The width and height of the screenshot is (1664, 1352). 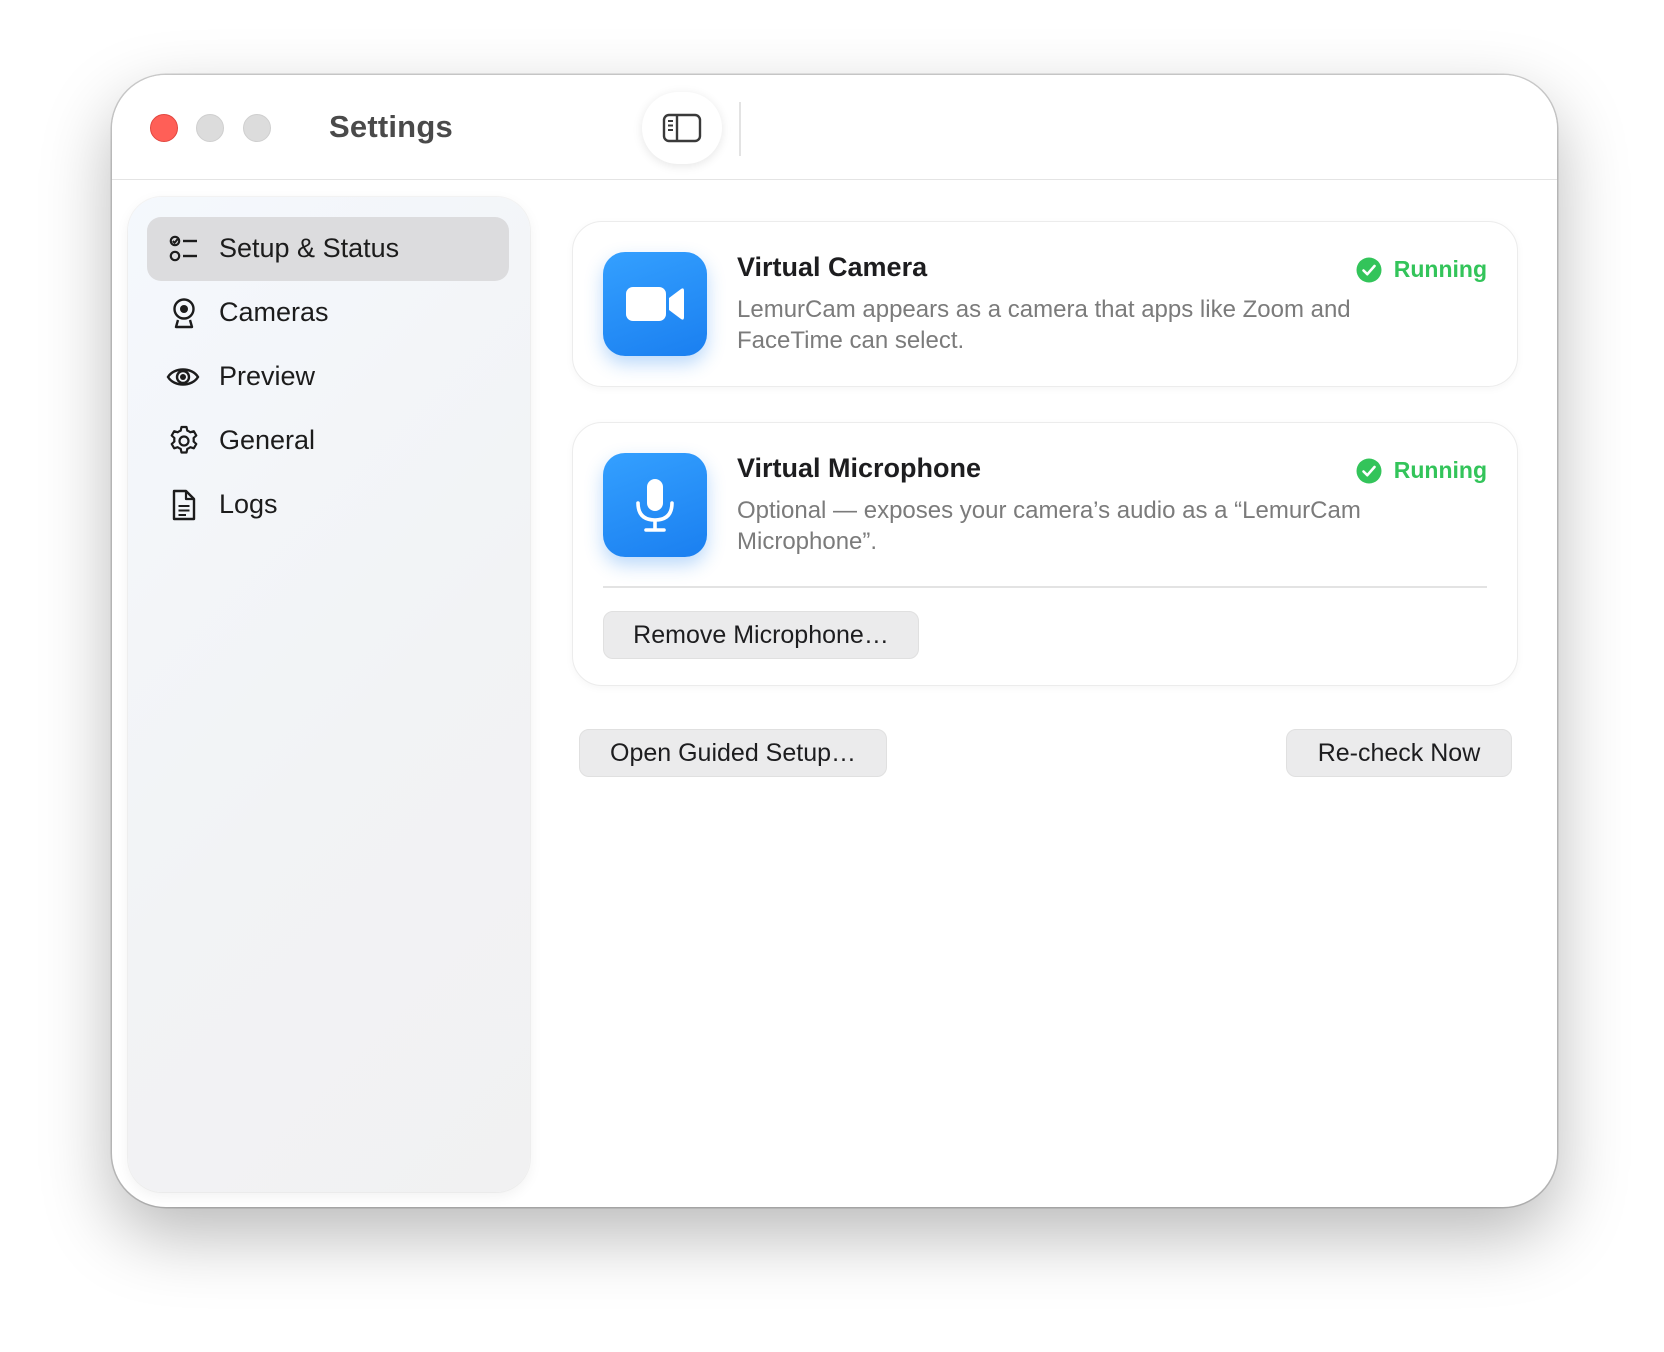 What do you see at coordinates (834, 127) in the screenshot?
I see `title-bar: Settings` at bounding box center [834, 127].